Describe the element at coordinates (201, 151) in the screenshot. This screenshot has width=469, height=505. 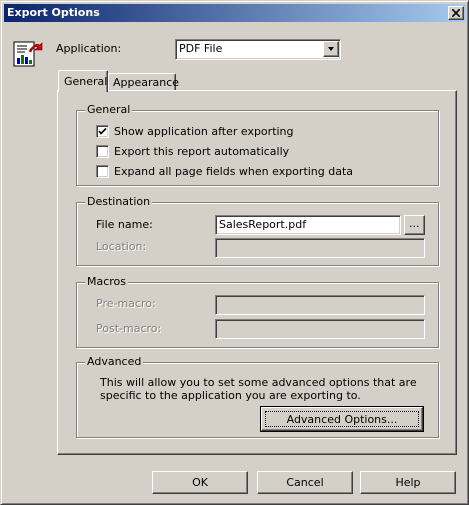
I see `export-automatically-label: Export this report automatically` at that location.